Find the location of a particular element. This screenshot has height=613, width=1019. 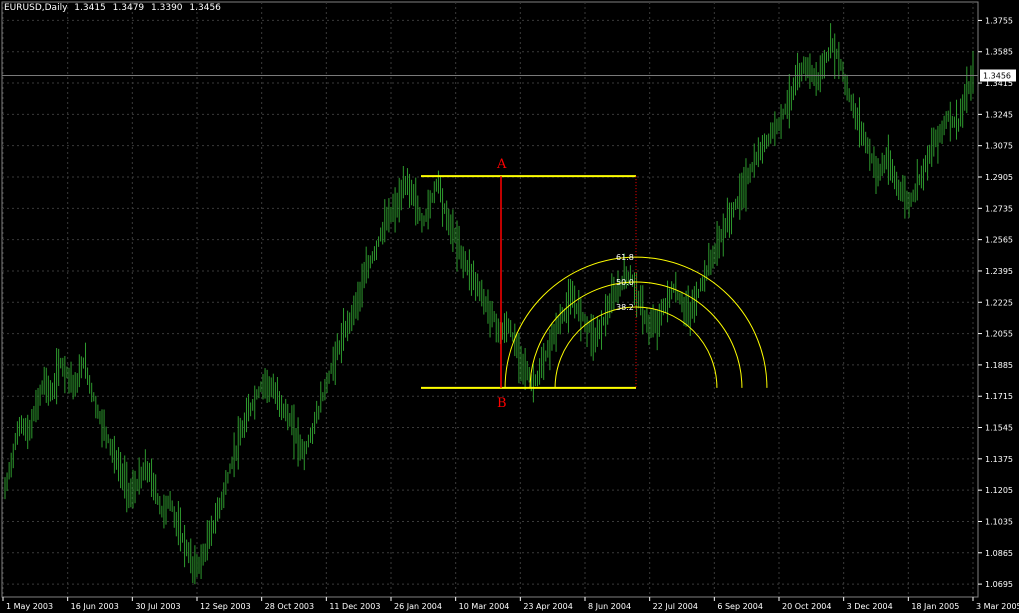

y-tick-label: 1.1205 is located at coordinates (999, 490).